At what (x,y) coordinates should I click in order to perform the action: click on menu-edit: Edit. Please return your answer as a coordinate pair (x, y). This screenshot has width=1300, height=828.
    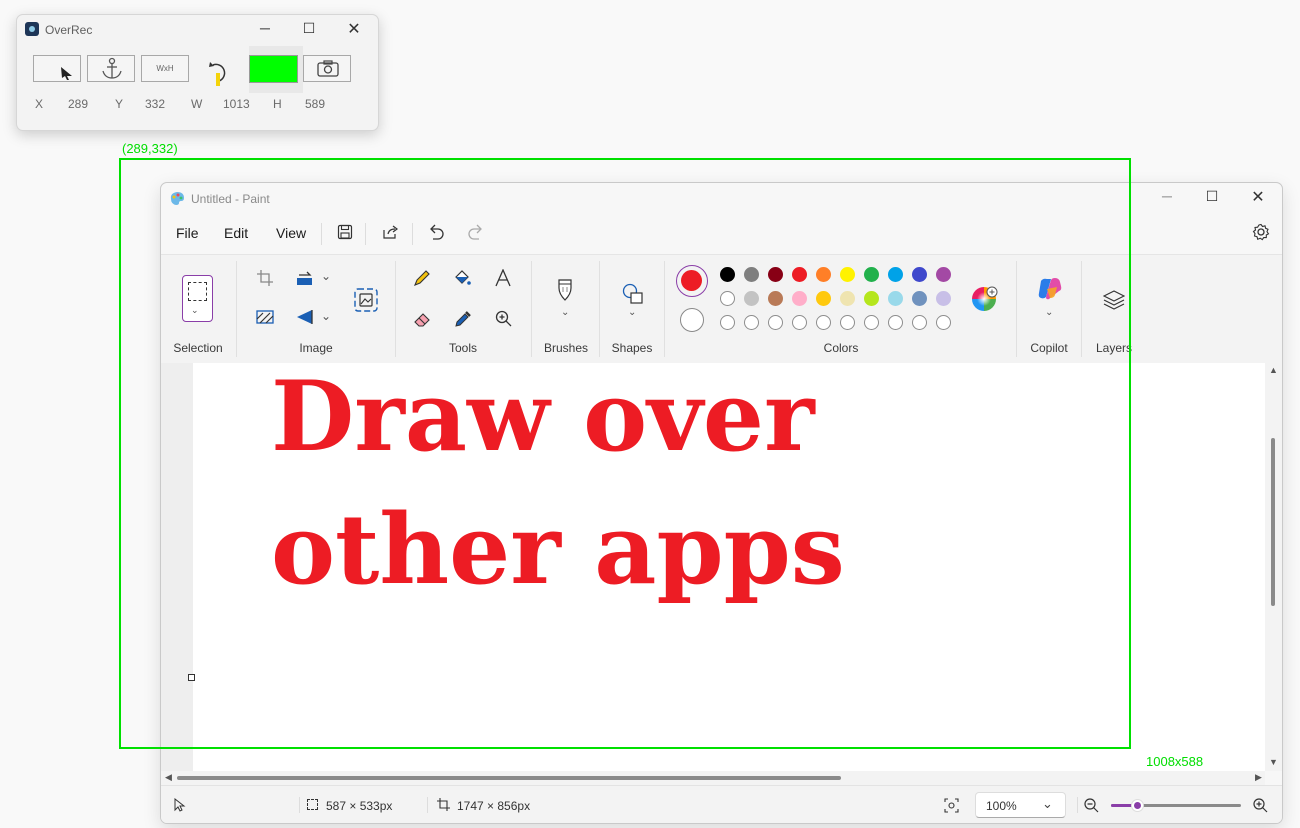
    Looking at the image, I should click on (236, 233).